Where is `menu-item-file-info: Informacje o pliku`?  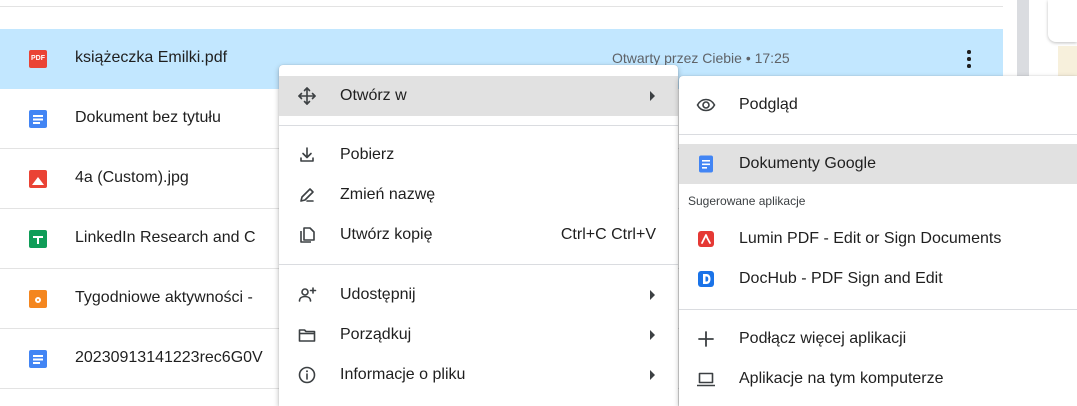
menu-item-file-info: Informacje o pliku is located at coordinates (478, 375).